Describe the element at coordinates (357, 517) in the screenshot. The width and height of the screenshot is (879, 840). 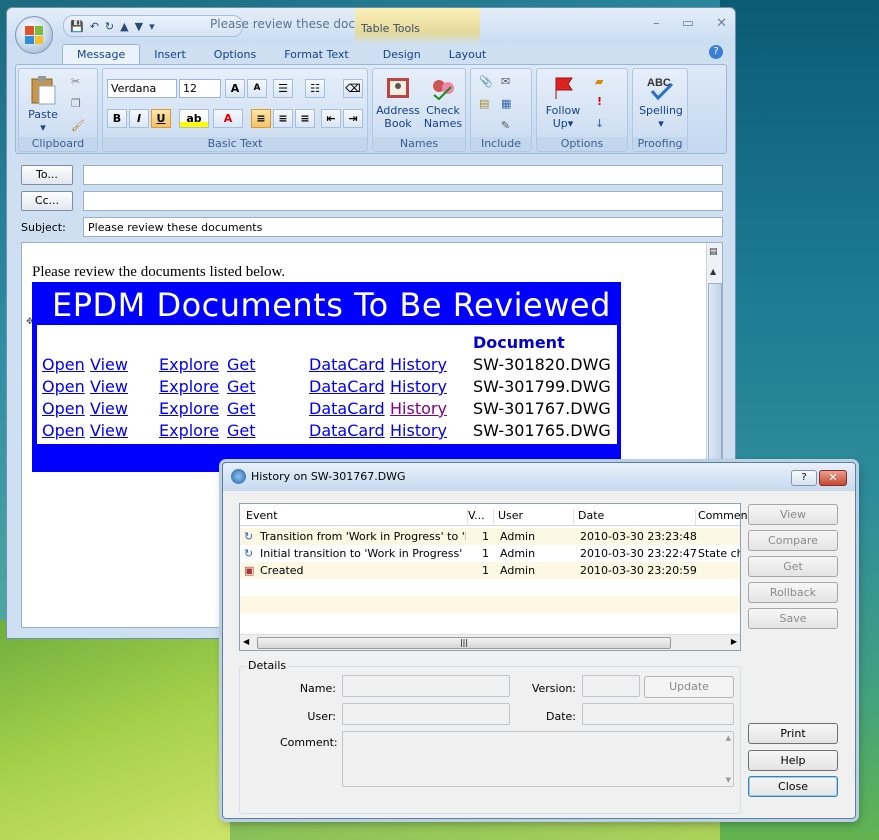
I see `column-header-event: Event` at that location.